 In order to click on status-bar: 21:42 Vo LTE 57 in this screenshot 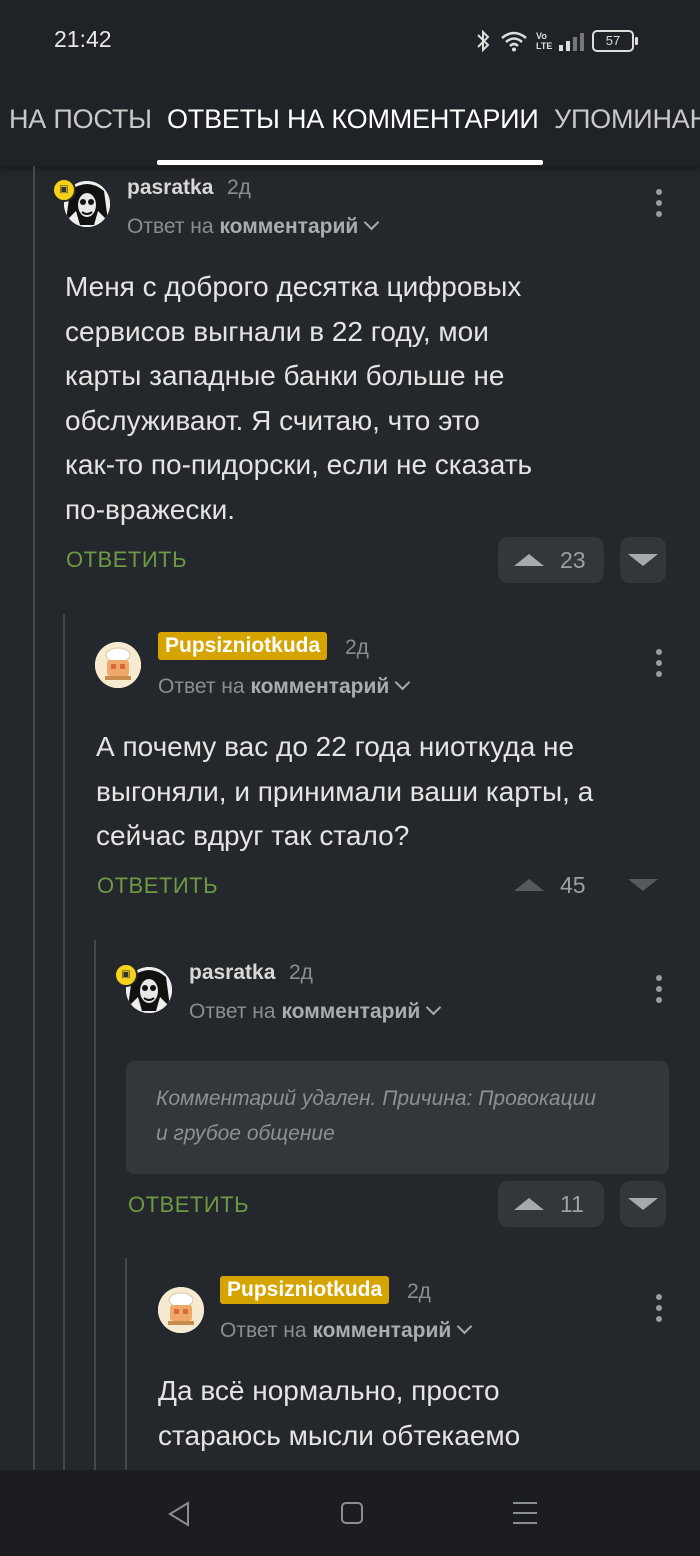, I will do `click(350, 41)`.